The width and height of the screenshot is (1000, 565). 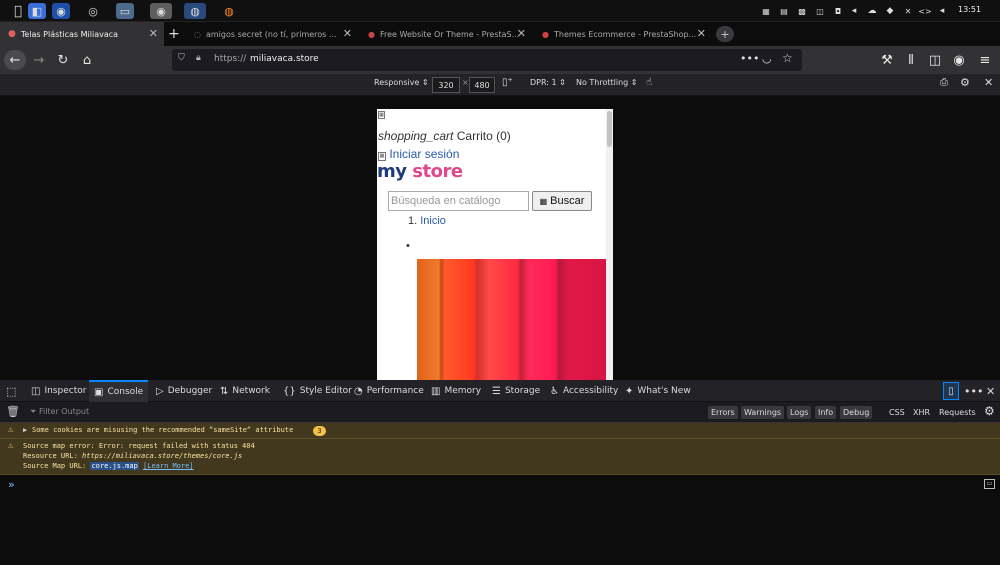 I want to click on bookmark-star-icon: ☆, so click(x=787, y=58).